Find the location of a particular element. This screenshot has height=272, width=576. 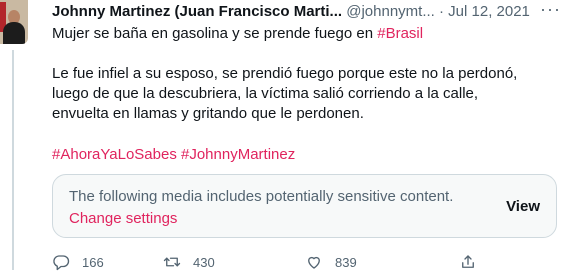

avatar is located at coordinates (14, 22).